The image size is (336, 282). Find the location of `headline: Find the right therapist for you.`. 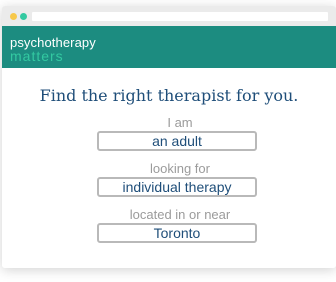

headline: Find the right therapist for you. is located at coordinates (169, 95).